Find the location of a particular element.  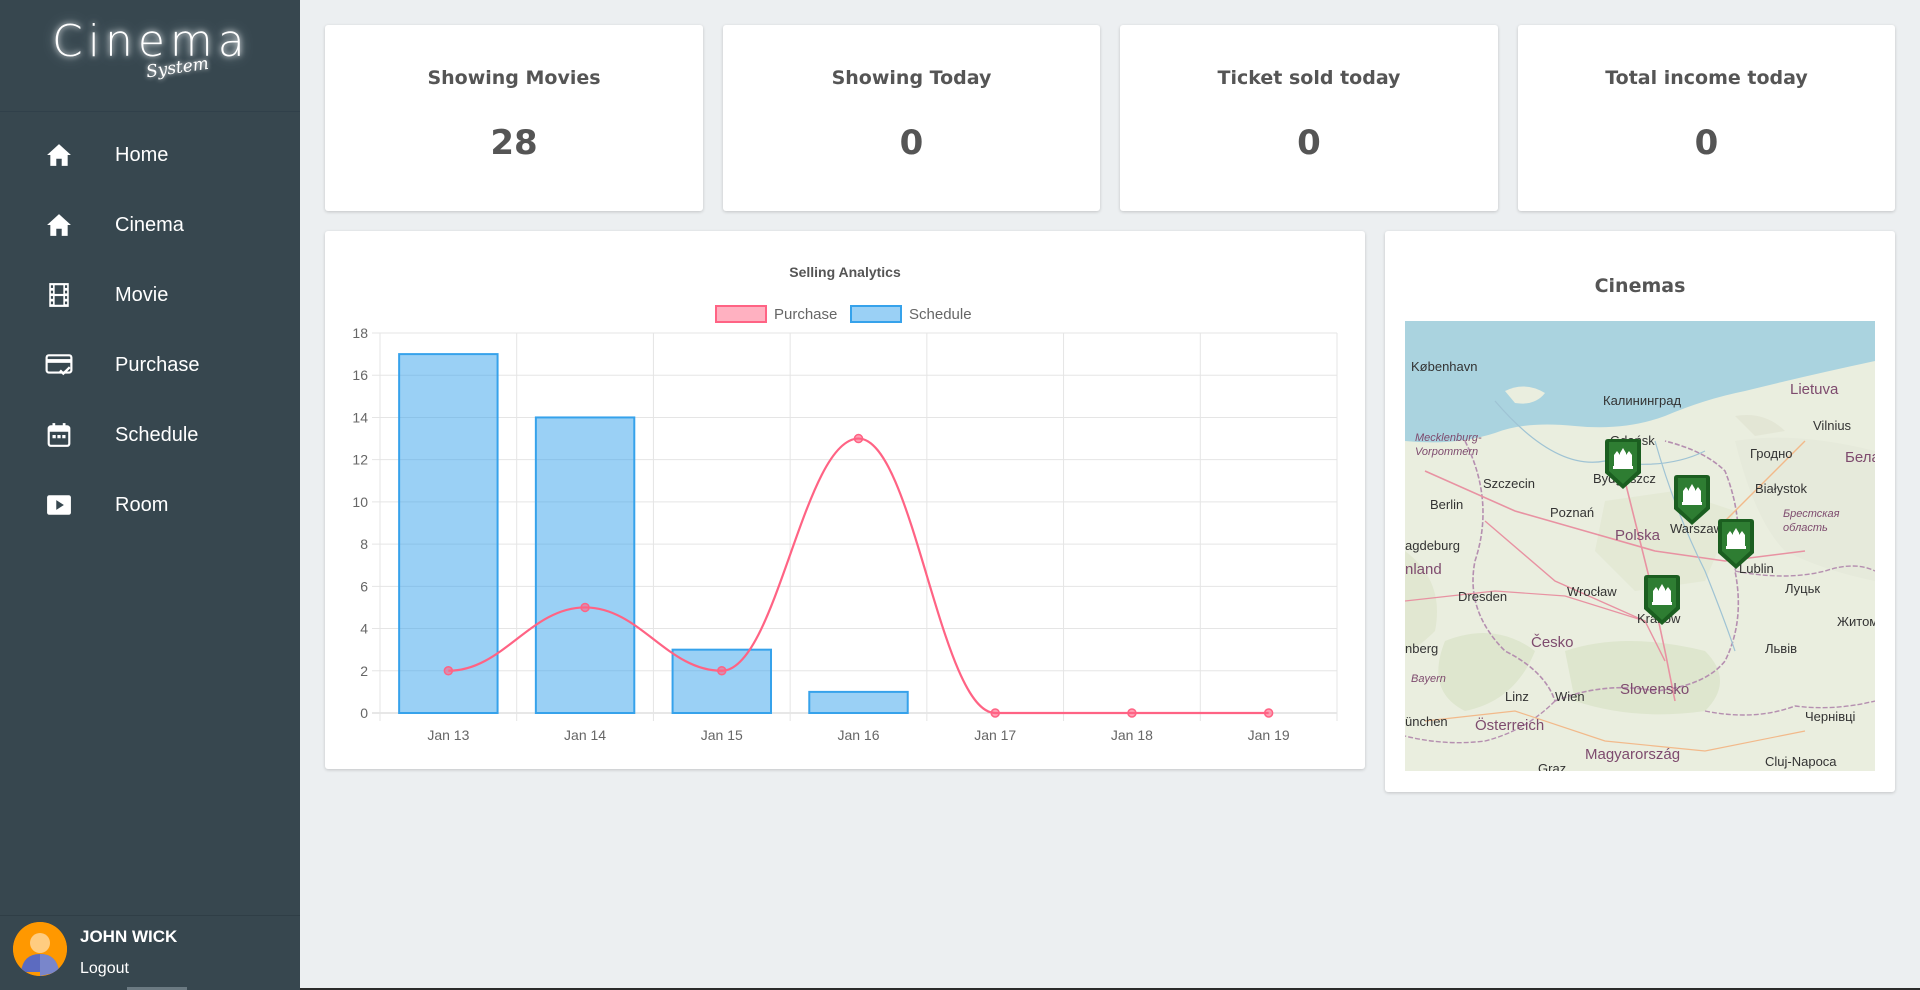

sidebar-item-schedule: Schedule is located at coordinates (150, 435).